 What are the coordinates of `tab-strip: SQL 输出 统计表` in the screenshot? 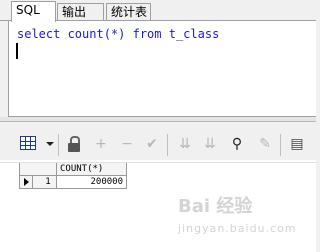 It's located at (158, 11).